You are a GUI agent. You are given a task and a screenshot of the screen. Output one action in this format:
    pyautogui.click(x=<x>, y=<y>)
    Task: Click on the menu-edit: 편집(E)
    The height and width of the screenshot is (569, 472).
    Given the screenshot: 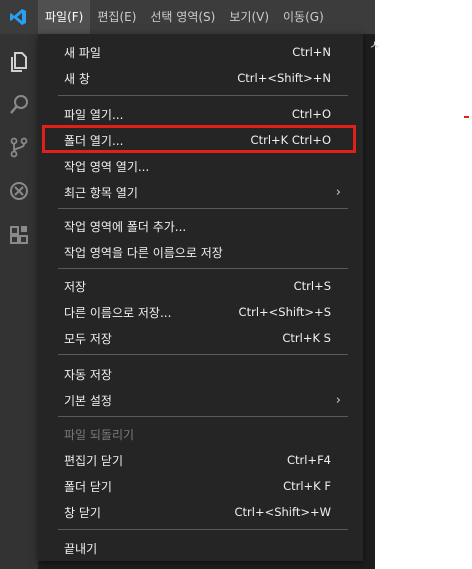 What is the action you would take?
    pyautogui.click(x=116, y=17)
    